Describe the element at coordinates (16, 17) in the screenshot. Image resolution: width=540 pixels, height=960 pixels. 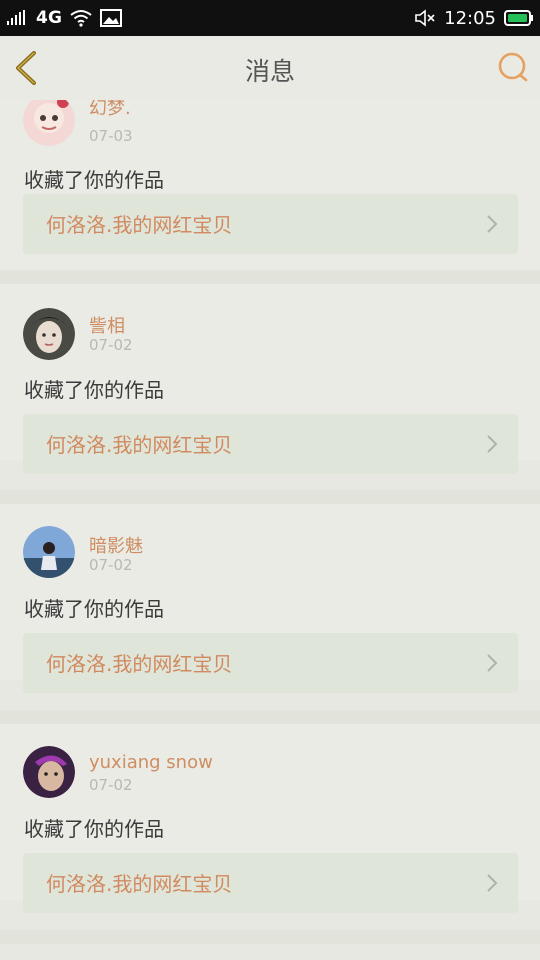
I see `signal-icon` at that location.